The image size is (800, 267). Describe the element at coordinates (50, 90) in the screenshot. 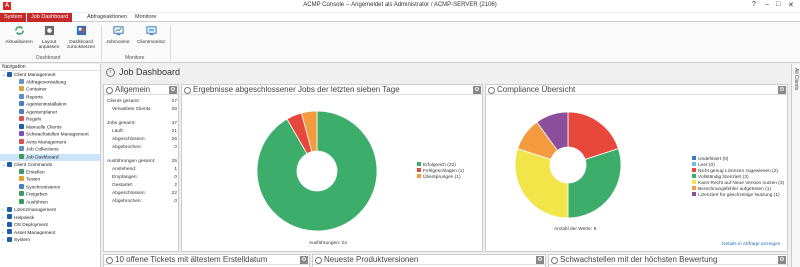

I see `sidebar-item: Container` at that location.